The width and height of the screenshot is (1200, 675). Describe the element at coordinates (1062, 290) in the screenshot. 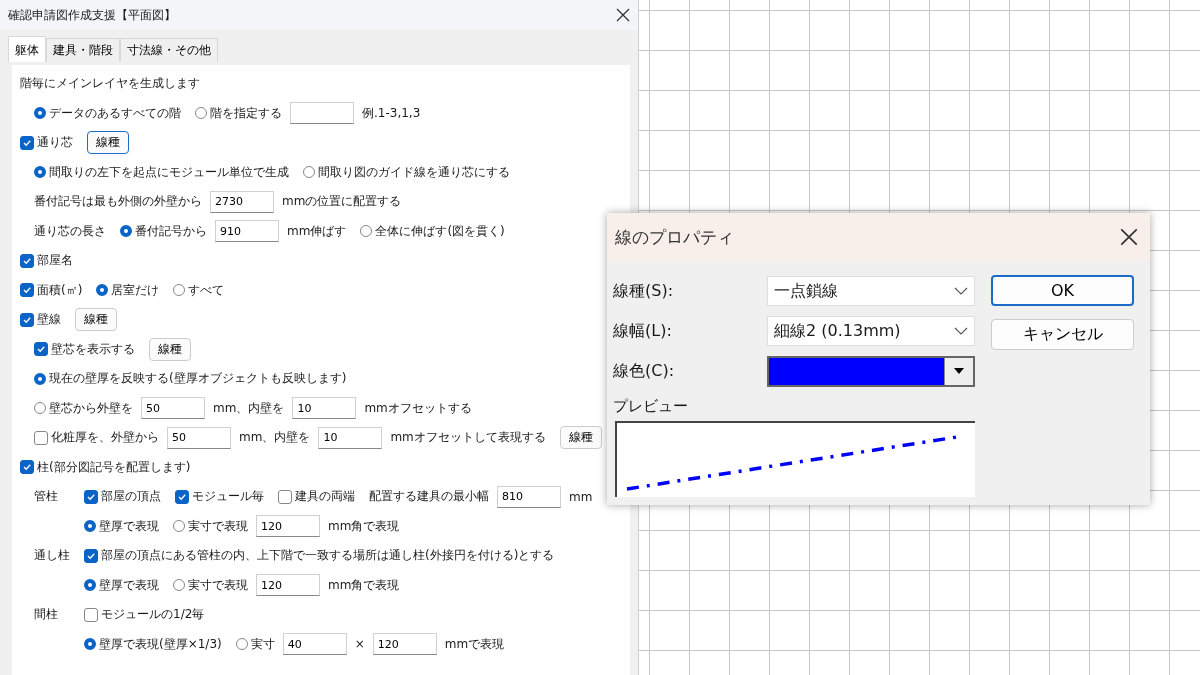

I see `ok-button: OK` at that location.